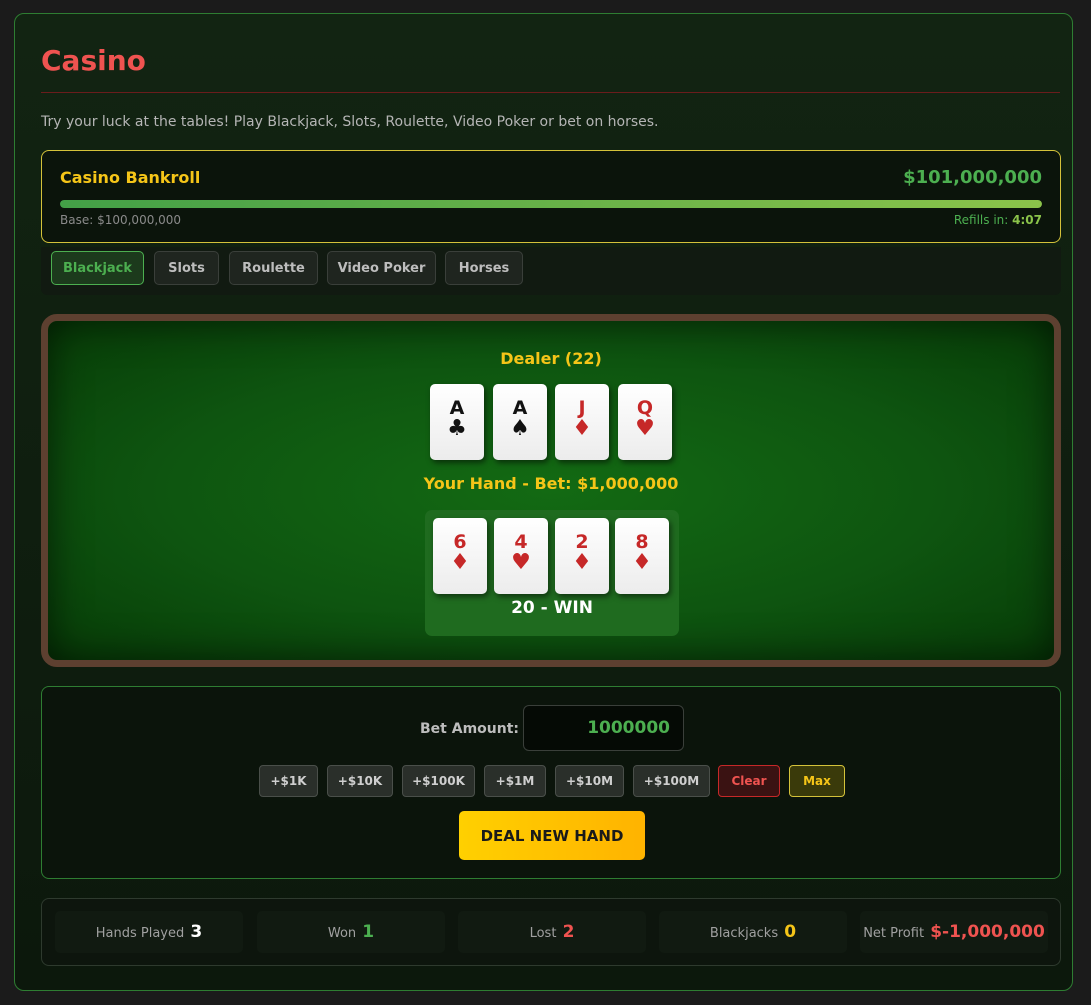  I want to click on refill-label: Refills in:, so click(981, 220).